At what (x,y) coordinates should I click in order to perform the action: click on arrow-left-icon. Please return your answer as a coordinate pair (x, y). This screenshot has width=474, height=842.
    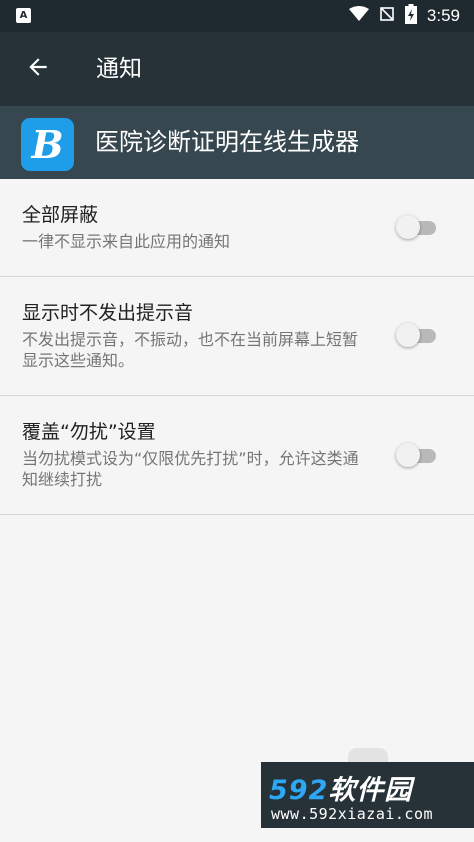
    Looking at the image, I should click on (38, 69).